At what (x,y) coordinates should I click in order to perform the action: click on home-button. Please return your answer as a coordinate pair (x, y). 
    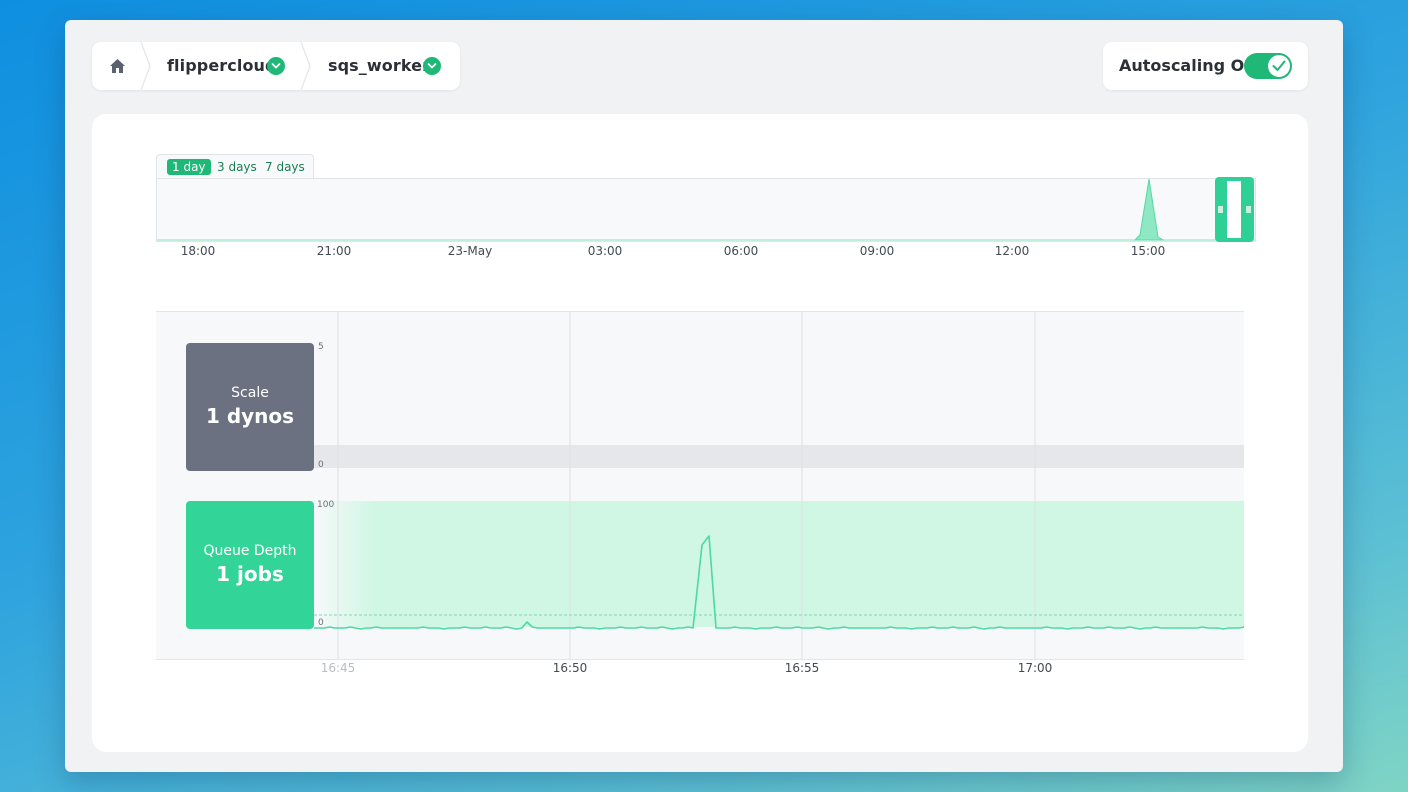
    Looking at the image, I should click on (117, 66).